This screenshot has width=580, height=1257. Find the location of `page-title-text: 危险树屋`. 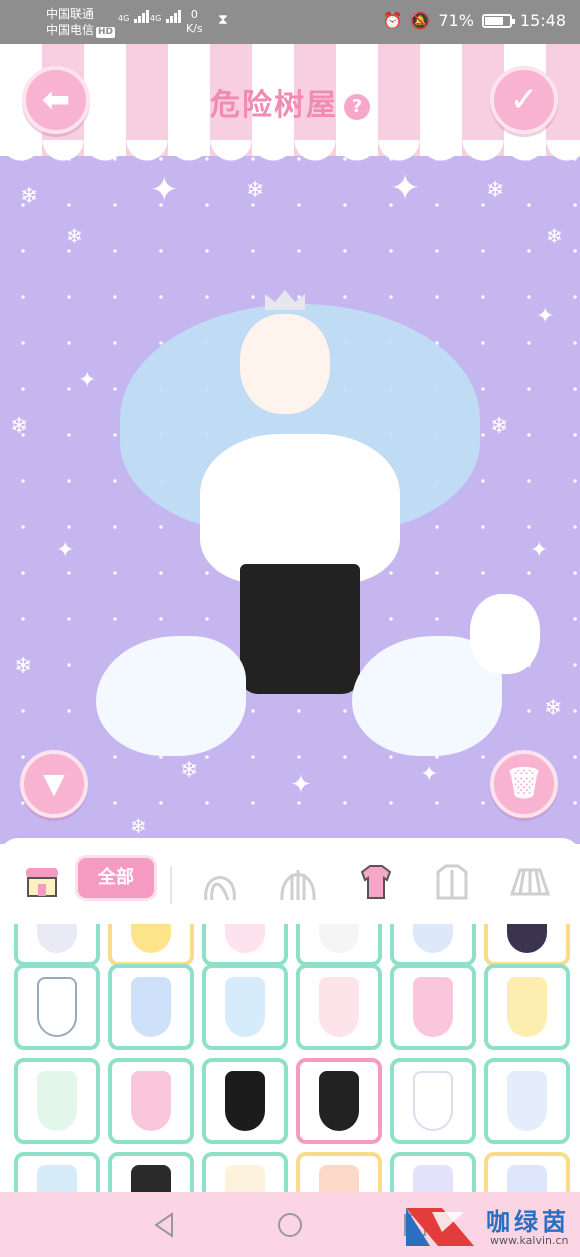

page-title-text: 危险树屋 is located at coordinates (274, 105).